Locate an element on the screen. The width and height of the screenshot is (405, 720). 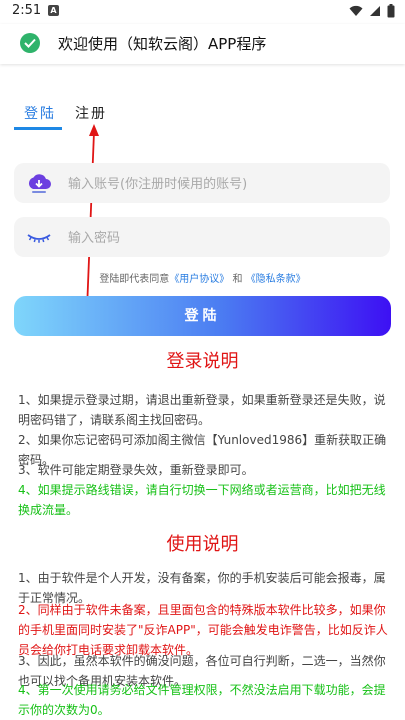
welcome-banner: 欢迎使用（知软云阁）APP程序 is located at coordinates (202, 44).